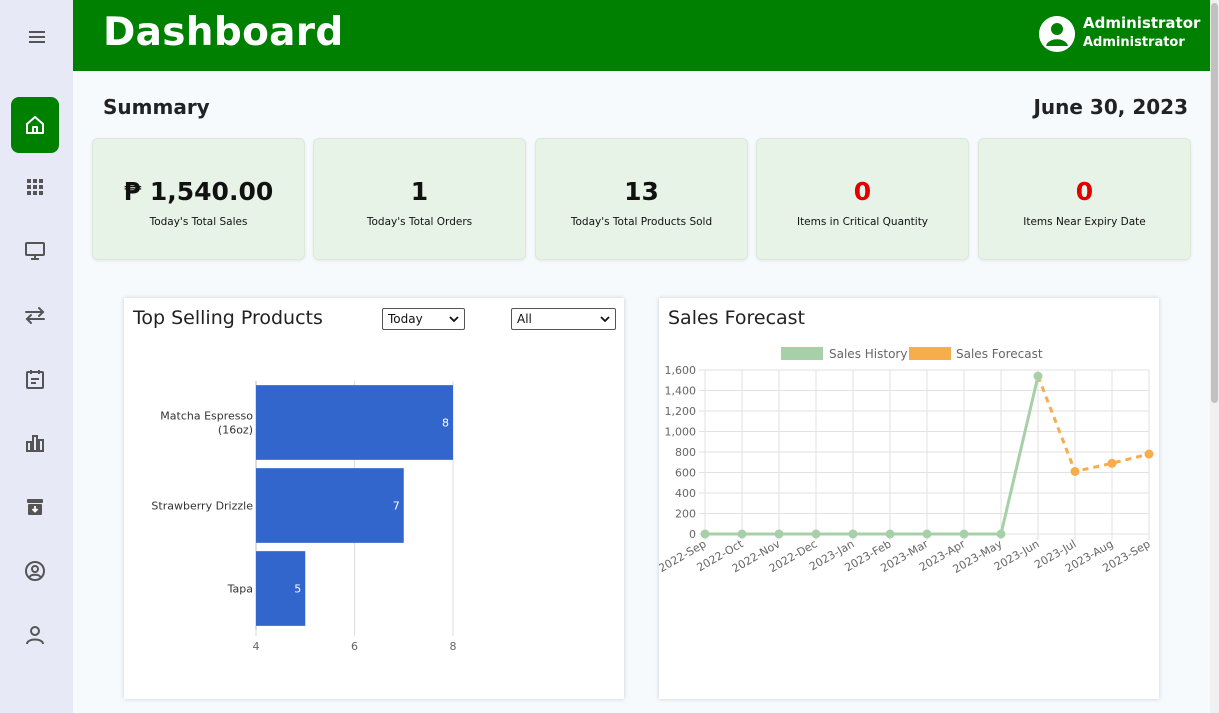 This screenshot has height=713, width=1219. Describe the element at coordinates (681, 370) in the screenshot. I see `y-tick-label: 1,600` at that location.